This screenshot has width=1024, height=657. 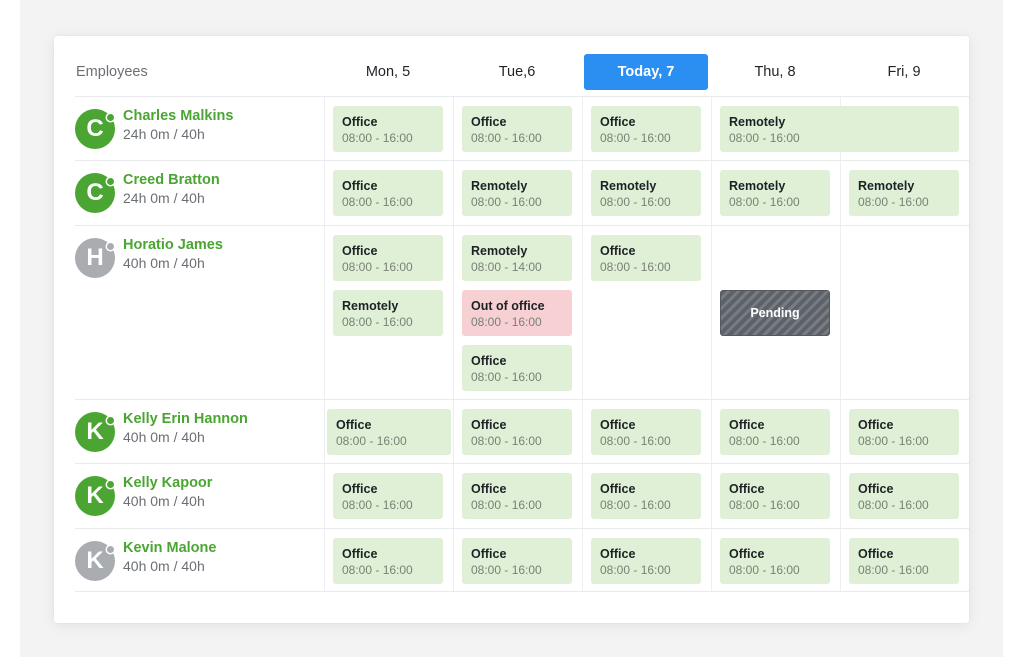 What do you see at coordinates (173, 245) in the screenshot?
I see `employee-name: Horatio James` at bounding box center [173, 245].